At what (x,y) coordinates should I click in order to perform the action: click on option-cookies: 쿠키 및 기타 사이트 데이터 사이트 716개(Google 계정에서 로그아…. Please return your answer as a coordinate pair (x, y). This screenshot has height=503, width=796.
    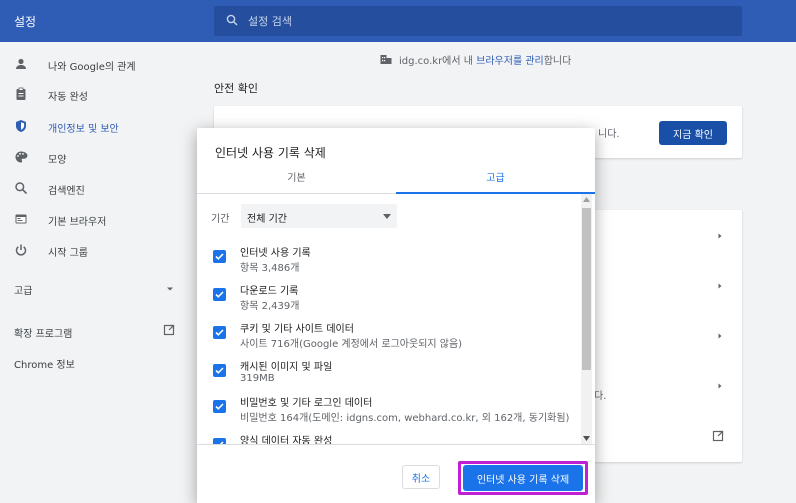
    Looking at the image, I should click on (391, 335).